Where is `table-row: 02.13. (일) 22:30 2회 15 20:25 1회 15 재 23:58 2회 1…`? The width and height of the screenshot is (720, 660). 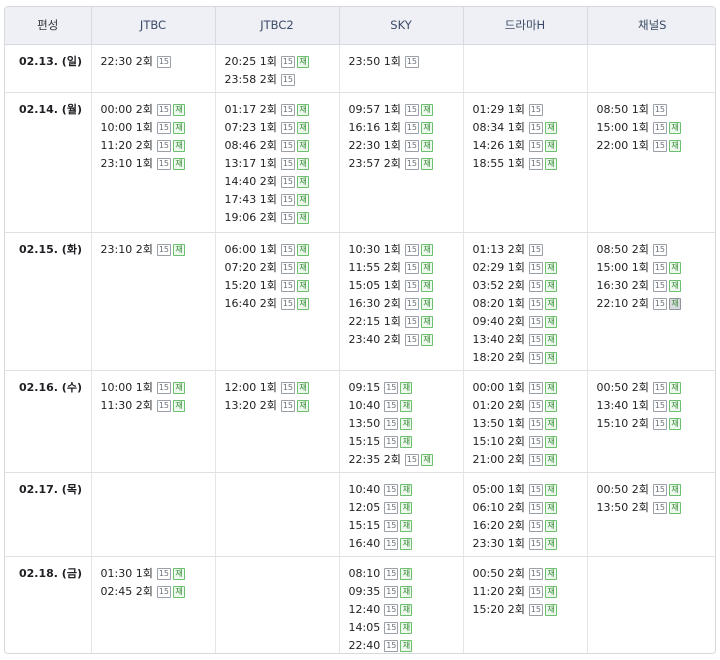 table-row: 02.13. (일) 22:30 2회 15 20:25 1회 15 재 23:58 2회 1… is located at coordinates (360, 68).